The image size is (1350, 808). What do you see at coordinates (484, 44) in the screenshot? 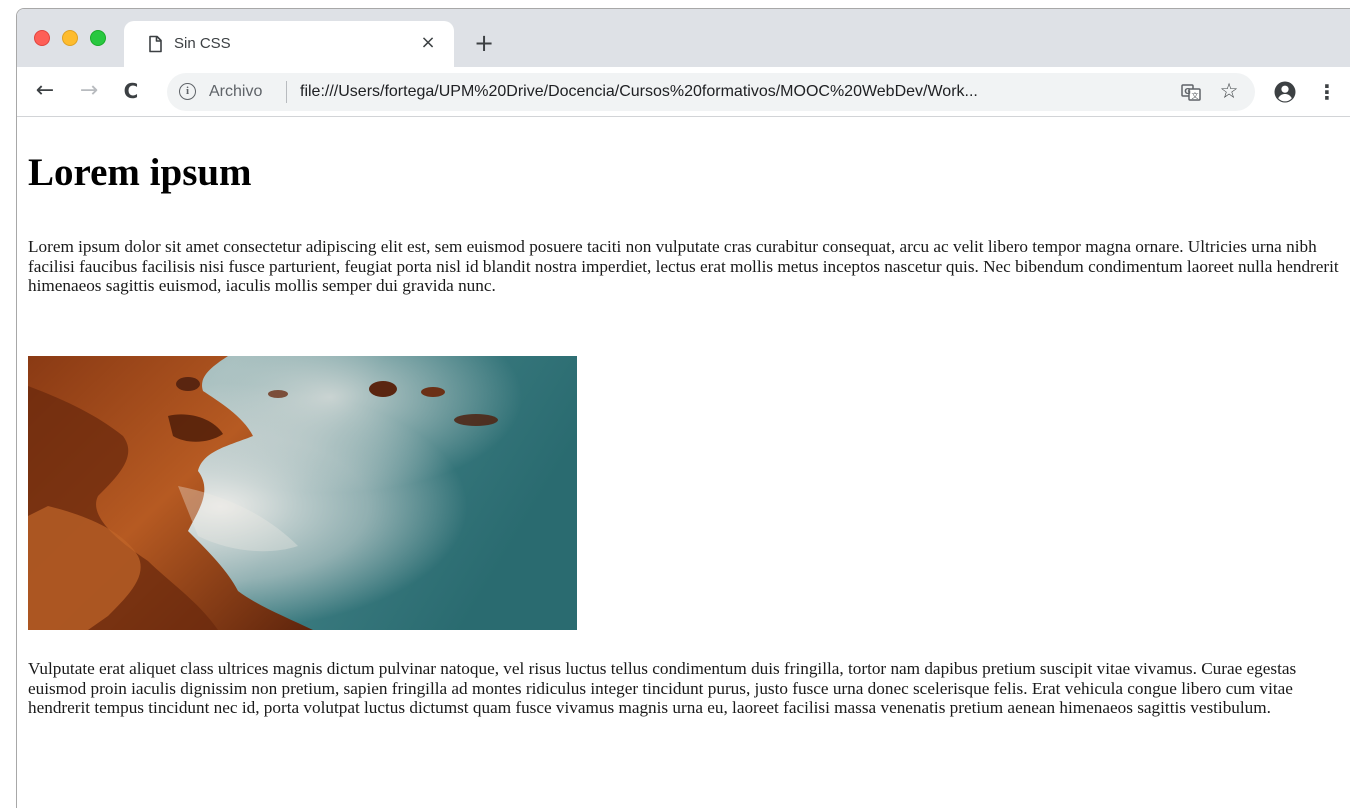
I see `new-tab-button: +` at bounding box center [484, 44].